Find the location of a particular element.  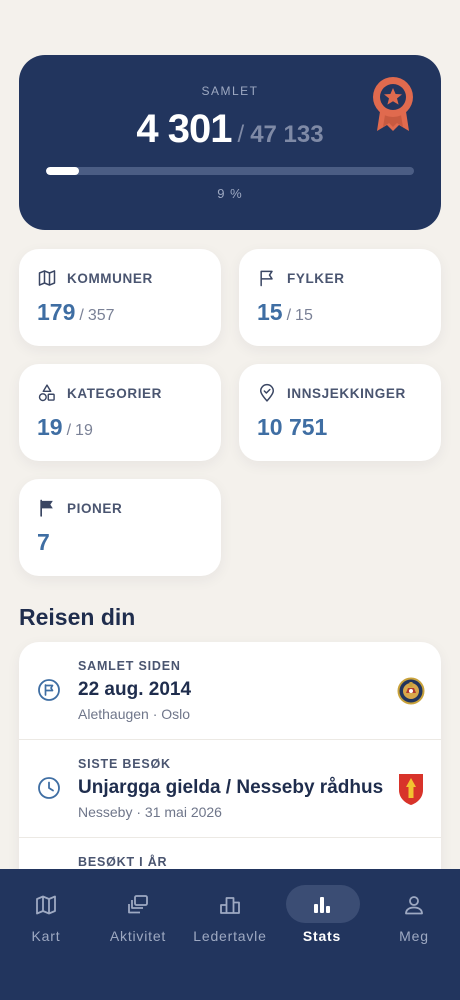

summary-progress-fill is located at coordinates (63, 171).